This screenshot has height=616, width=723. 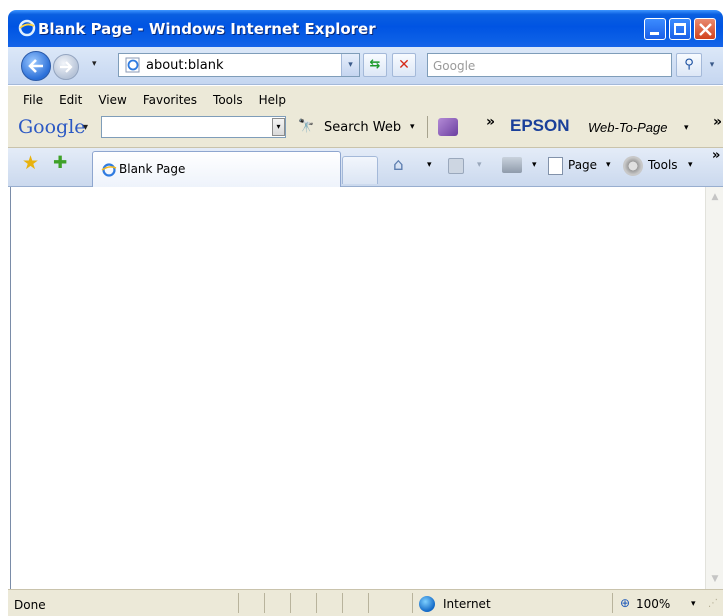 What do you see at coordinates (70, 100) in the screenshot?
I see `menu-edit: Edit` at bounding box center [70, 100].